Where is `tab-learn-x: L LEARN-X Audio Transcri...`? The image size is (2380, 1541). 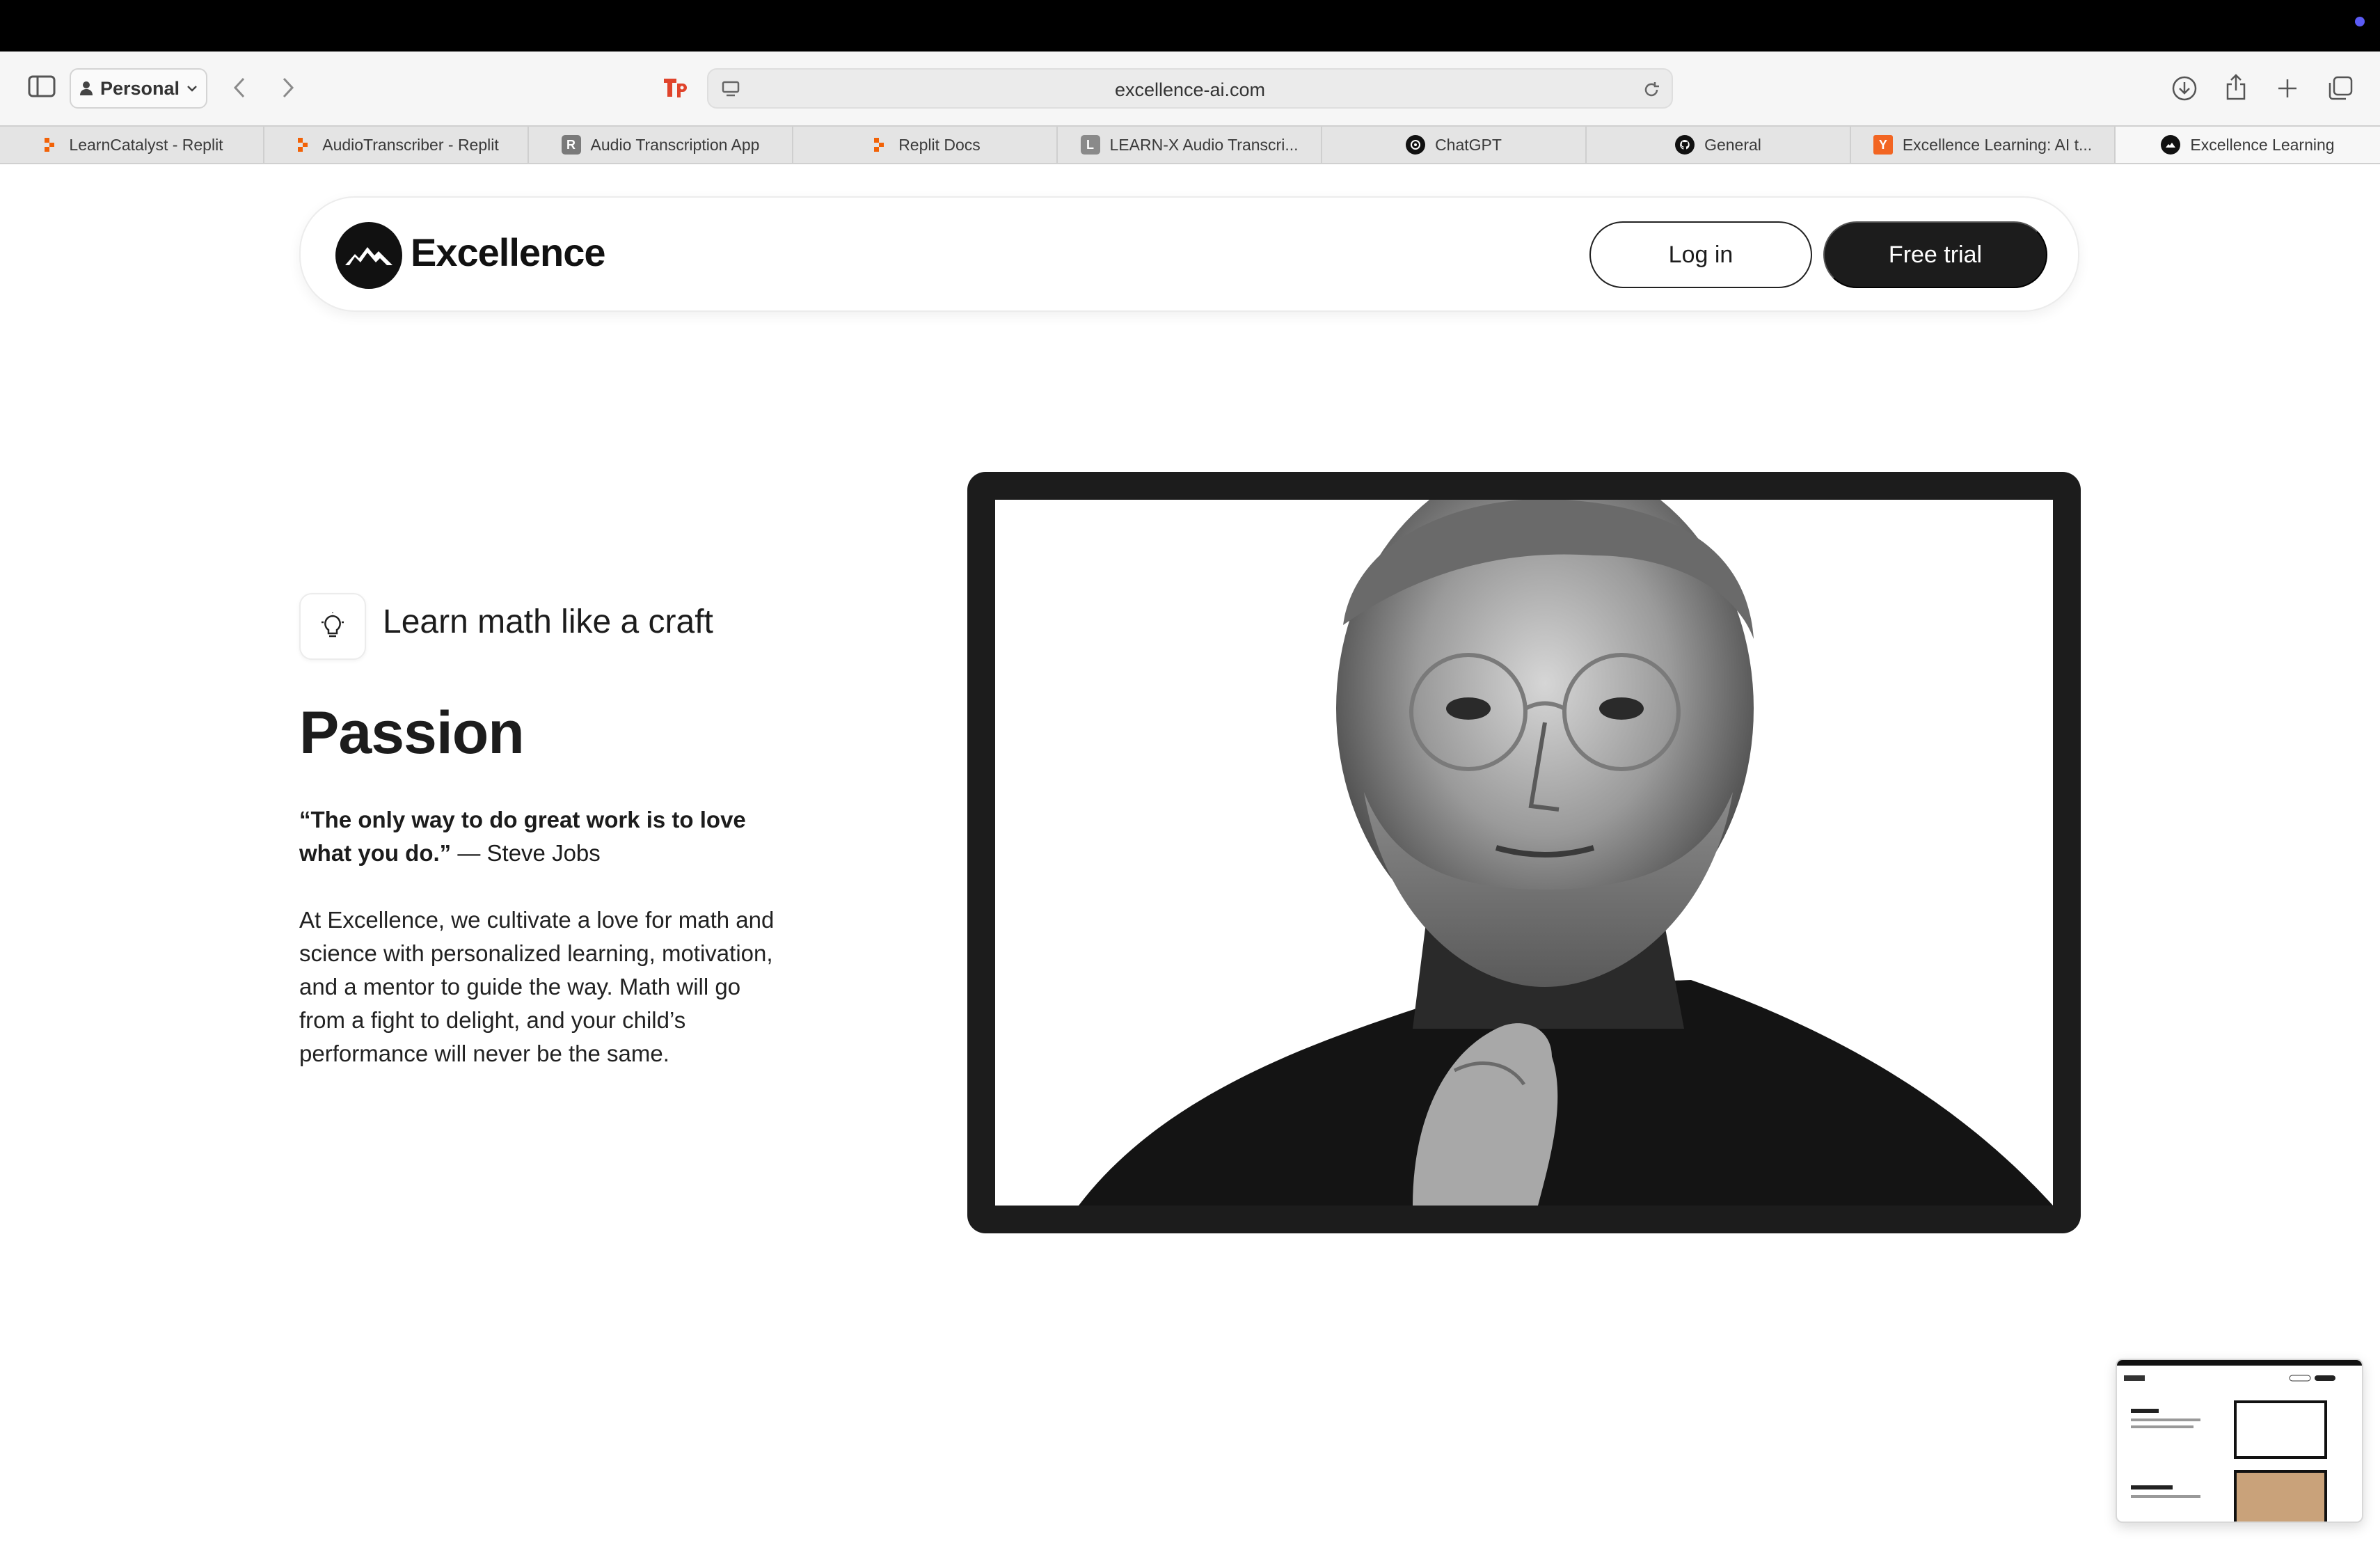
tab-learn-x: L LEARN-X Audio Transcri... is located at coordinates (1190, 145).